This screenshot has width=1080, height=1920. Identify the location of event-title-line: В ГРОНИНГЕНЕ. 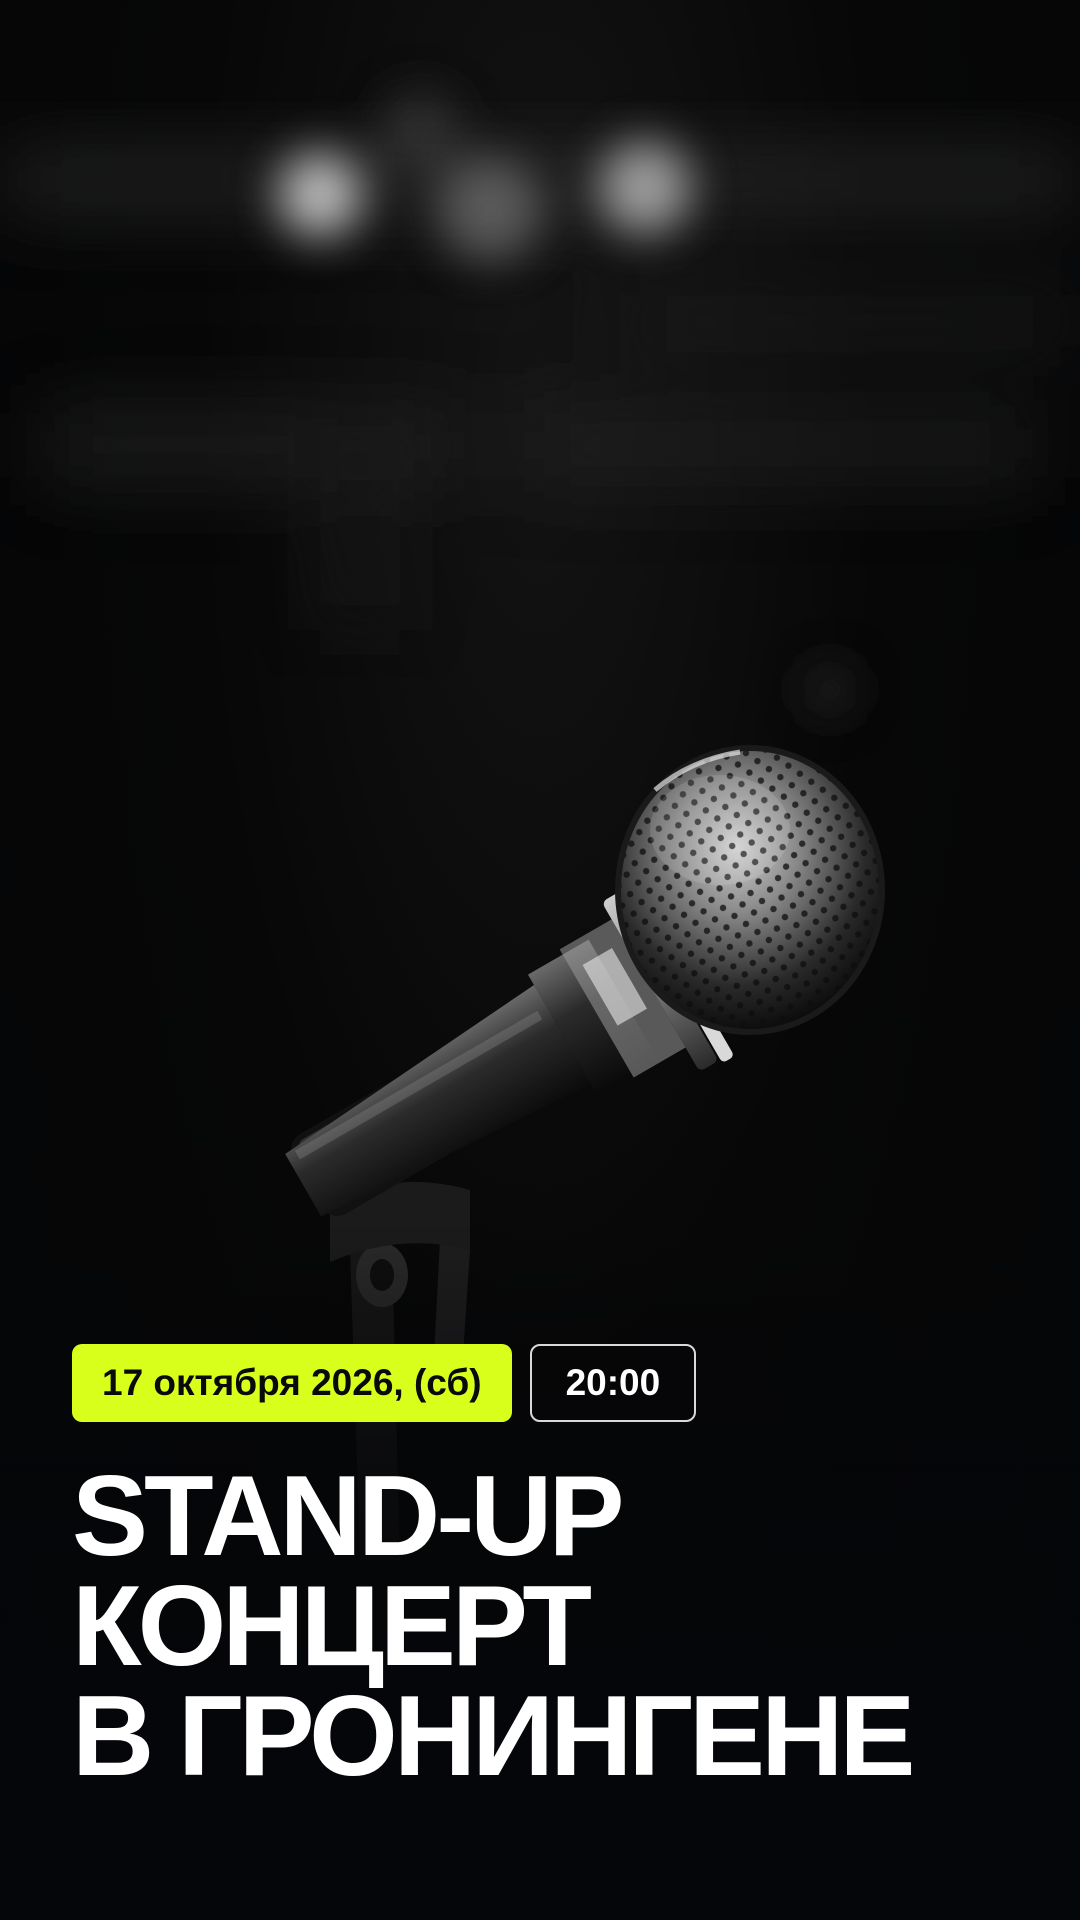
(493, 1736).